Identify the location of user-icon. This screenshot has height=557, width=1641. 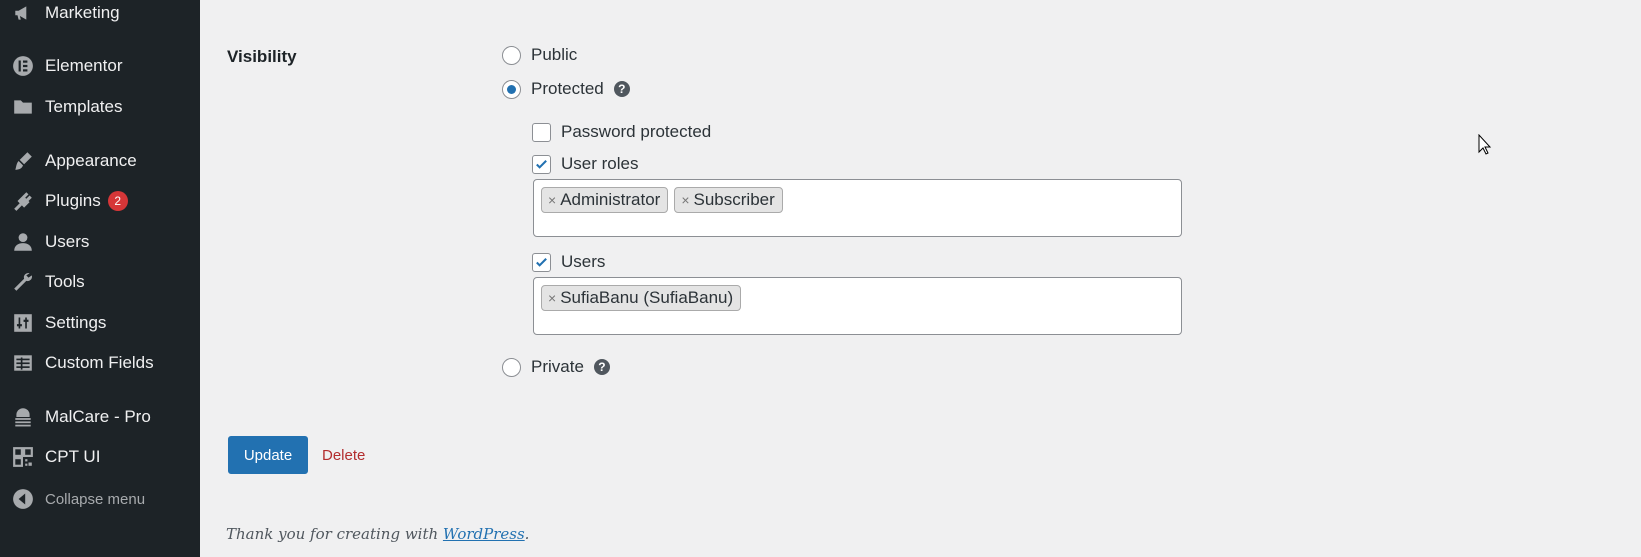
(23, 242).